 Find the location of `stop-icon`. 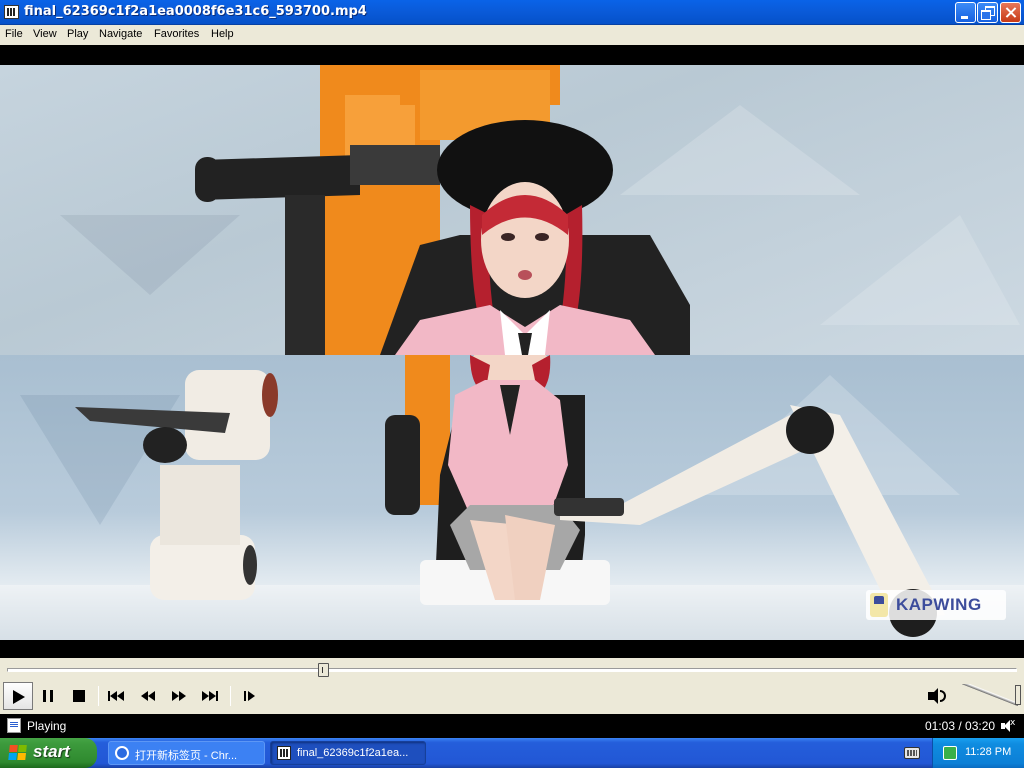

stop-icon is located at coordinates (79, 696).